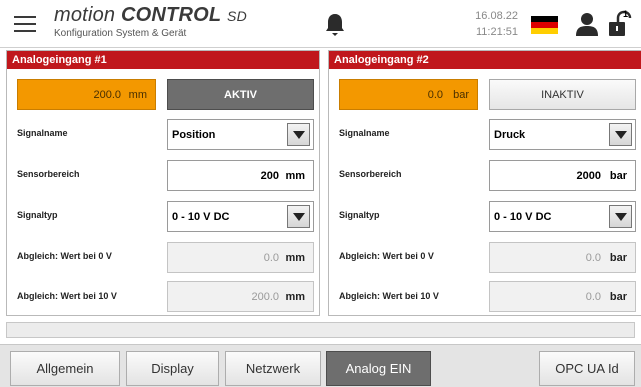 The height and width of the screenshot is (387, 641). What do you see at coordinates (378, 368) in the screenshot?
I see `tab-analog-ein: Analog EIN` at bounding box center [378, 368].